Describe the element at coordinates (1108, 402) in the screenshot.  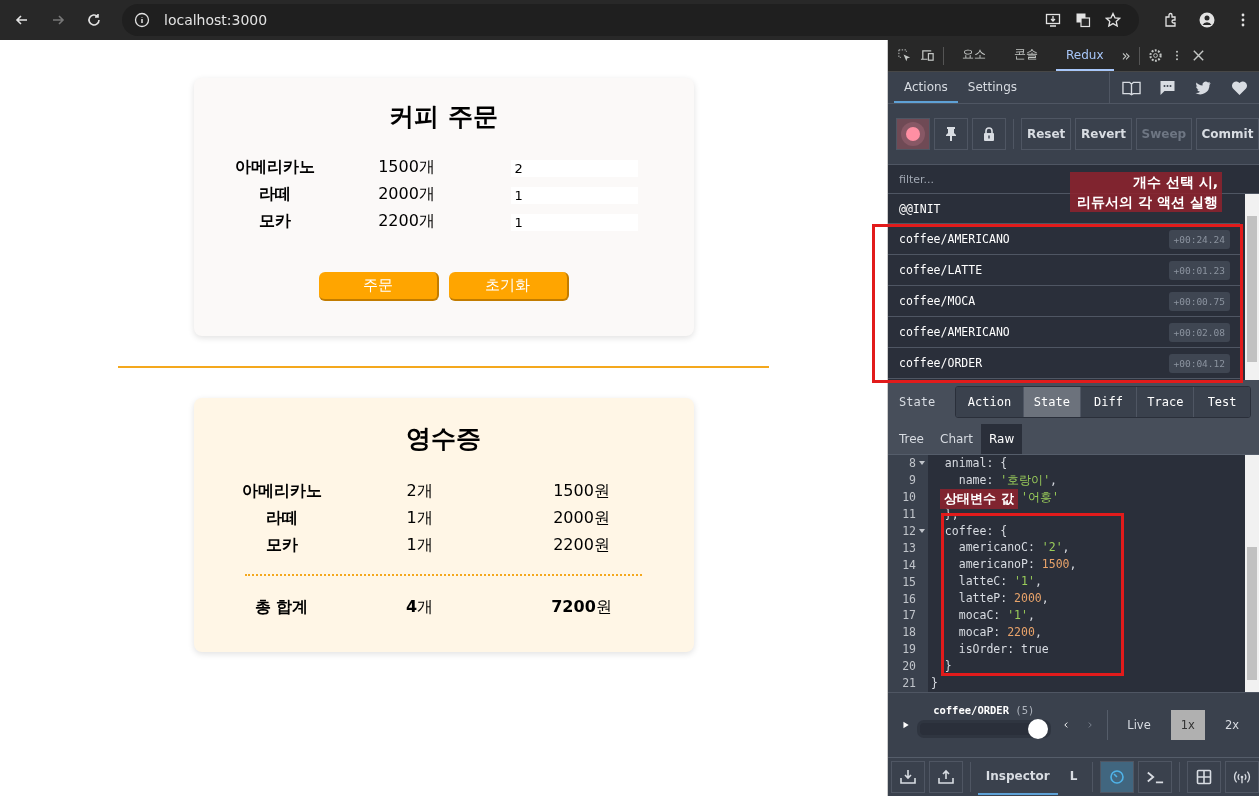
I see `detail-tab: Diff` at that location.